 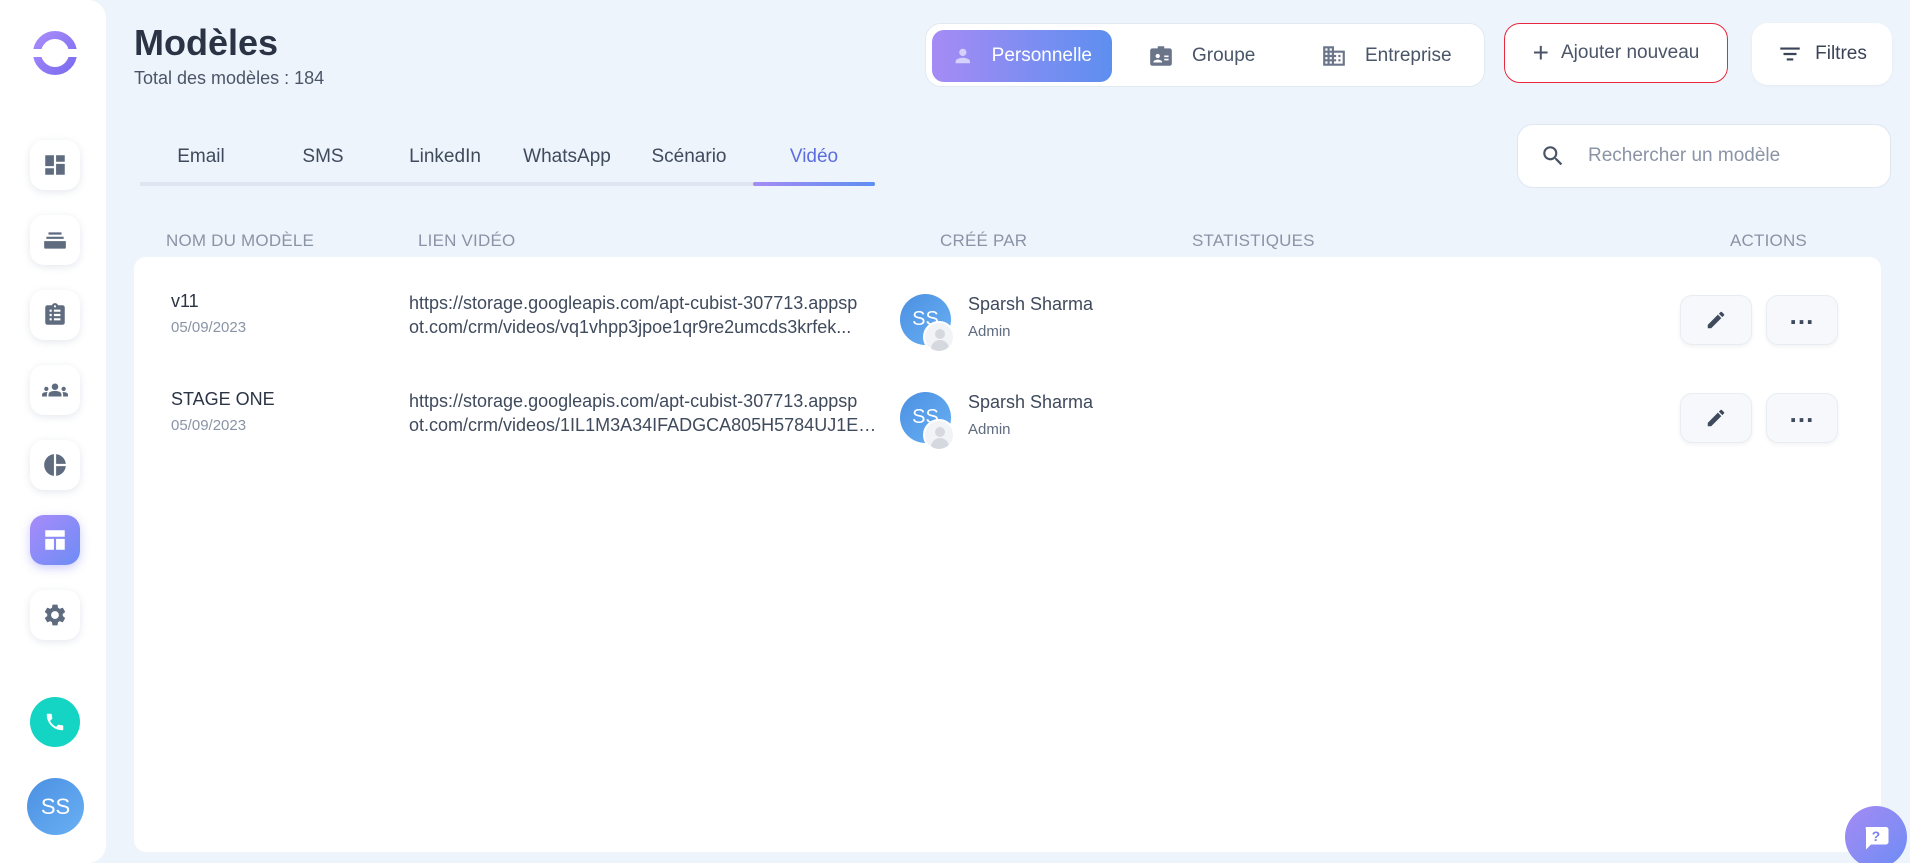 I want to click on sidebar-item-dashboard, so click(x=55, y=165).